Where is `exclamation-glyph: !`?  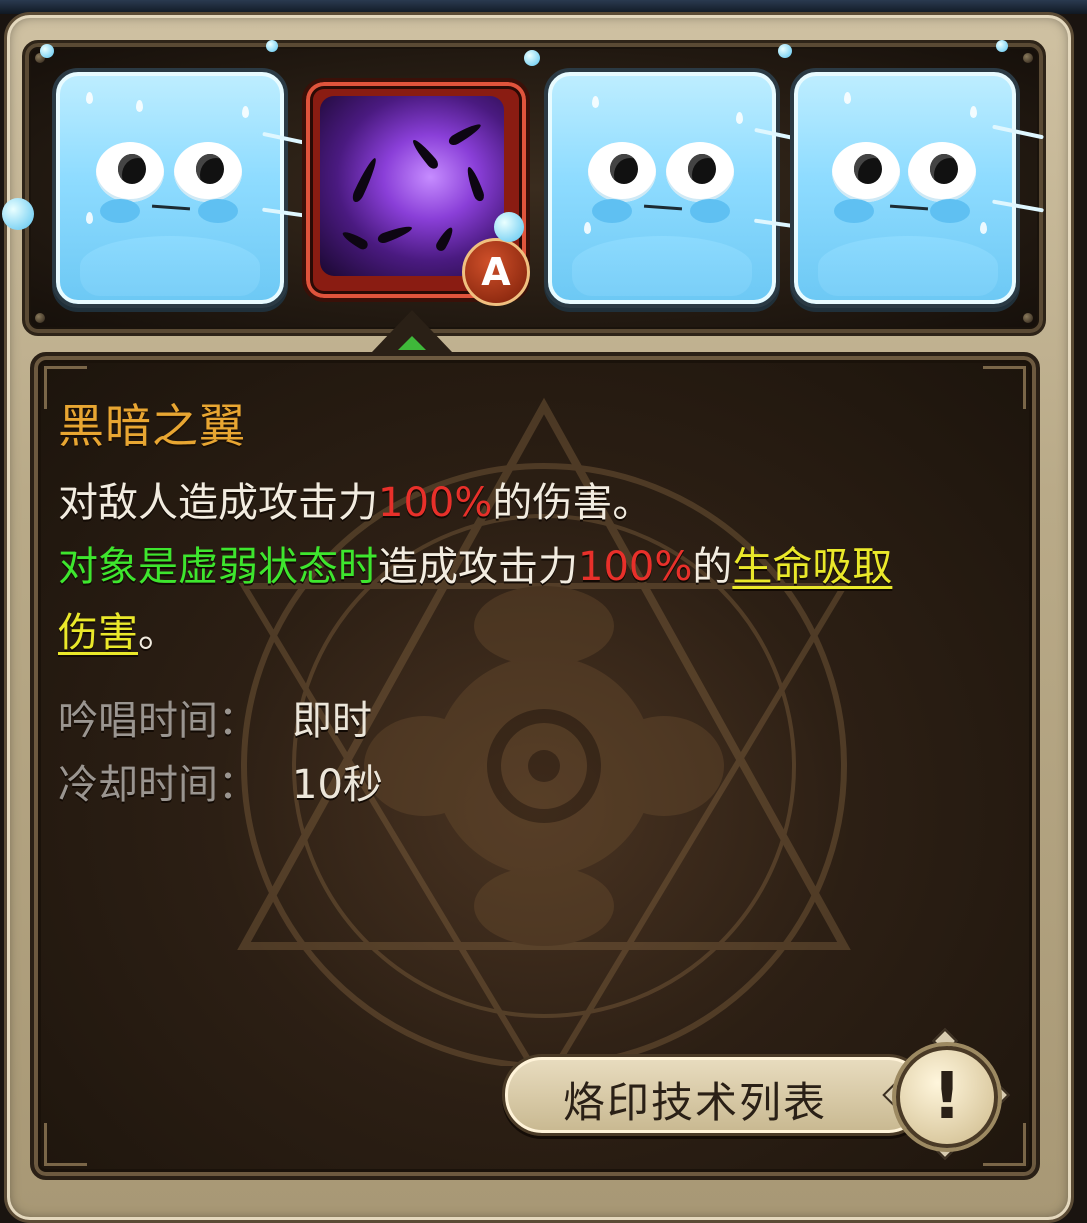
exclamation-glyph: ! is located at coordinates (947, 1097).